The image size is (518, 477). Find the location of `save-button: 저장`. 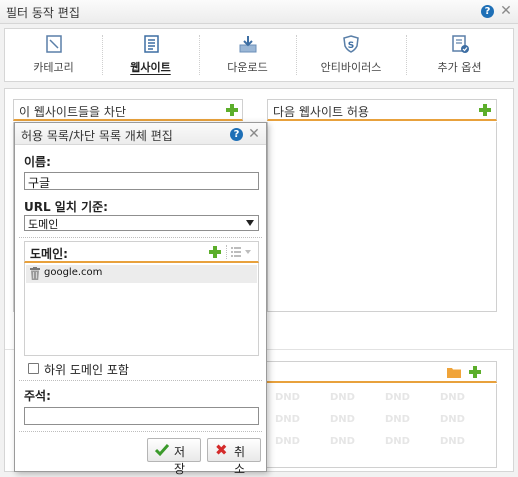

save-button: 저장 is located at coordinates (174, 457).